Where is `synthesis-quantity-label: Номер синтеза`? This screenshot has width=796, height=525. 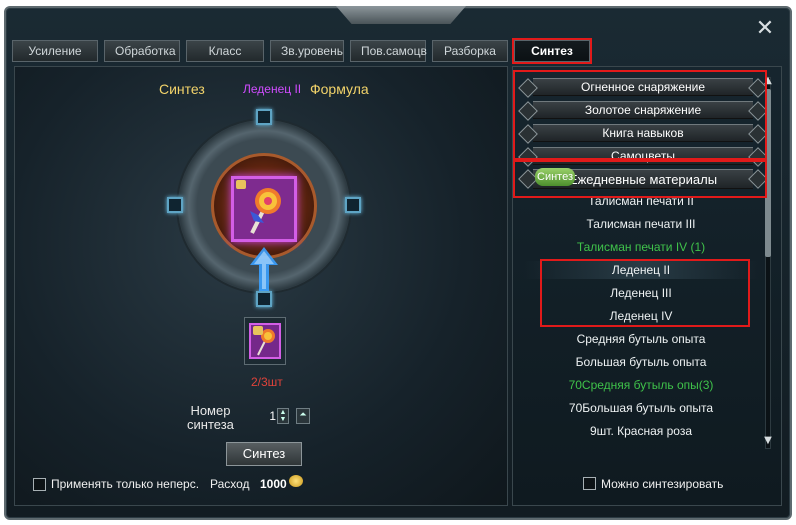
synthesis-quantity-label: Номер синтеза is located at coordinates (210, 418).